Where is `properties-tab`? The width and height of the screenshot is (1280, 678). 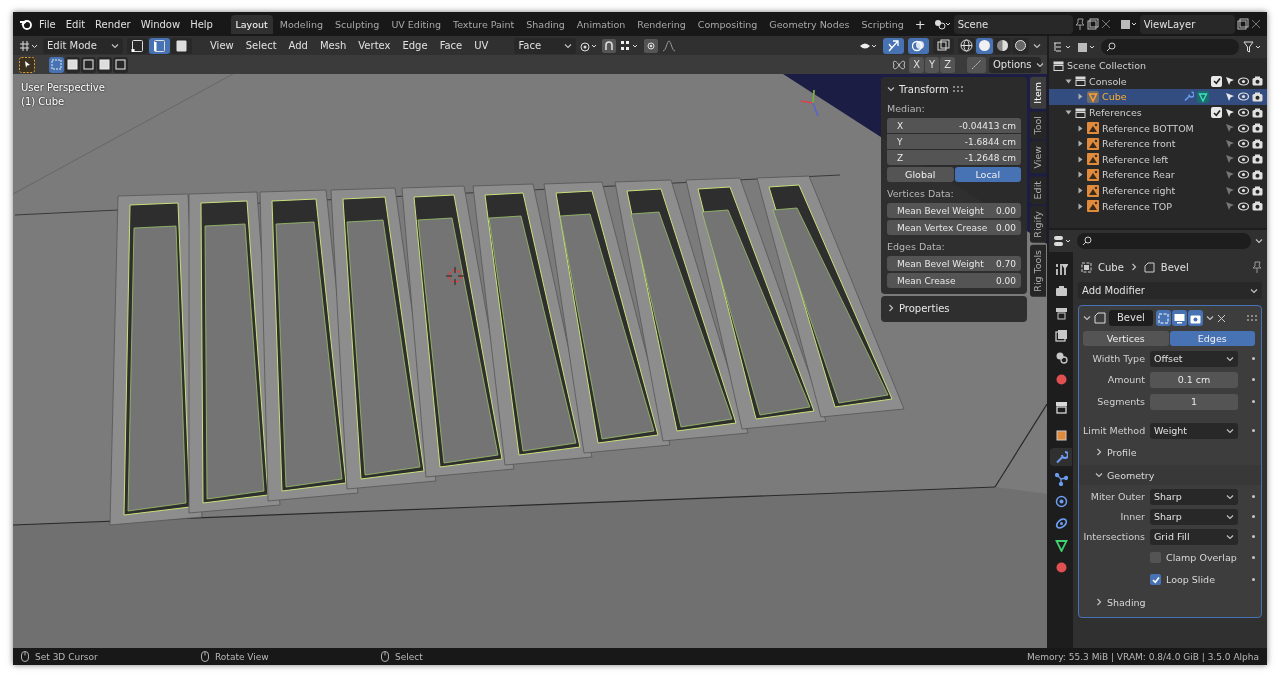
properties-tab is located at coordinates (1061, 457).